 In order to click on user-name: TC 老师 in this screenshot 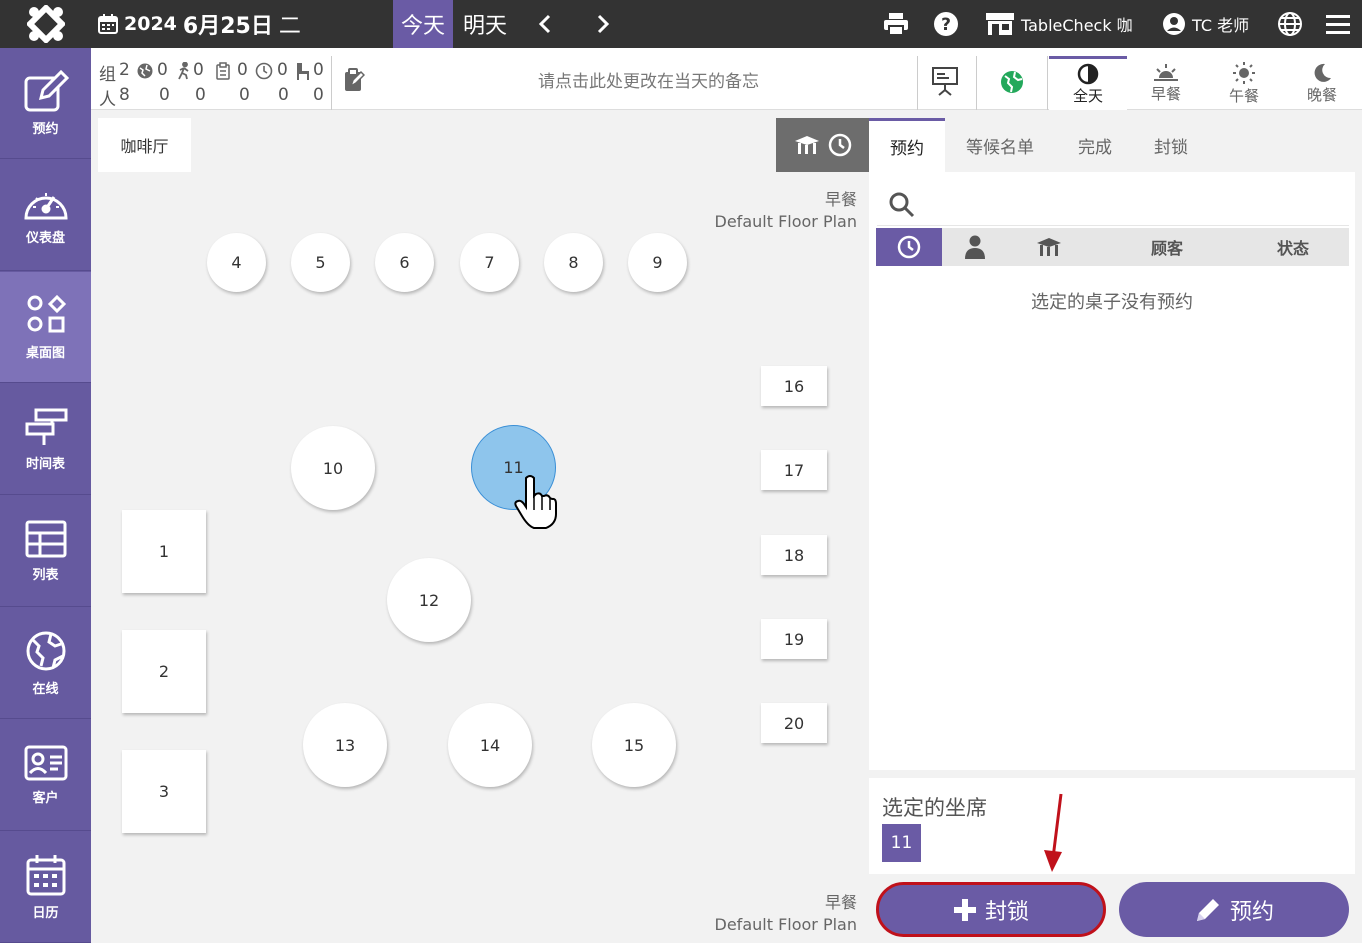, I will do `click(1221, 25)`.